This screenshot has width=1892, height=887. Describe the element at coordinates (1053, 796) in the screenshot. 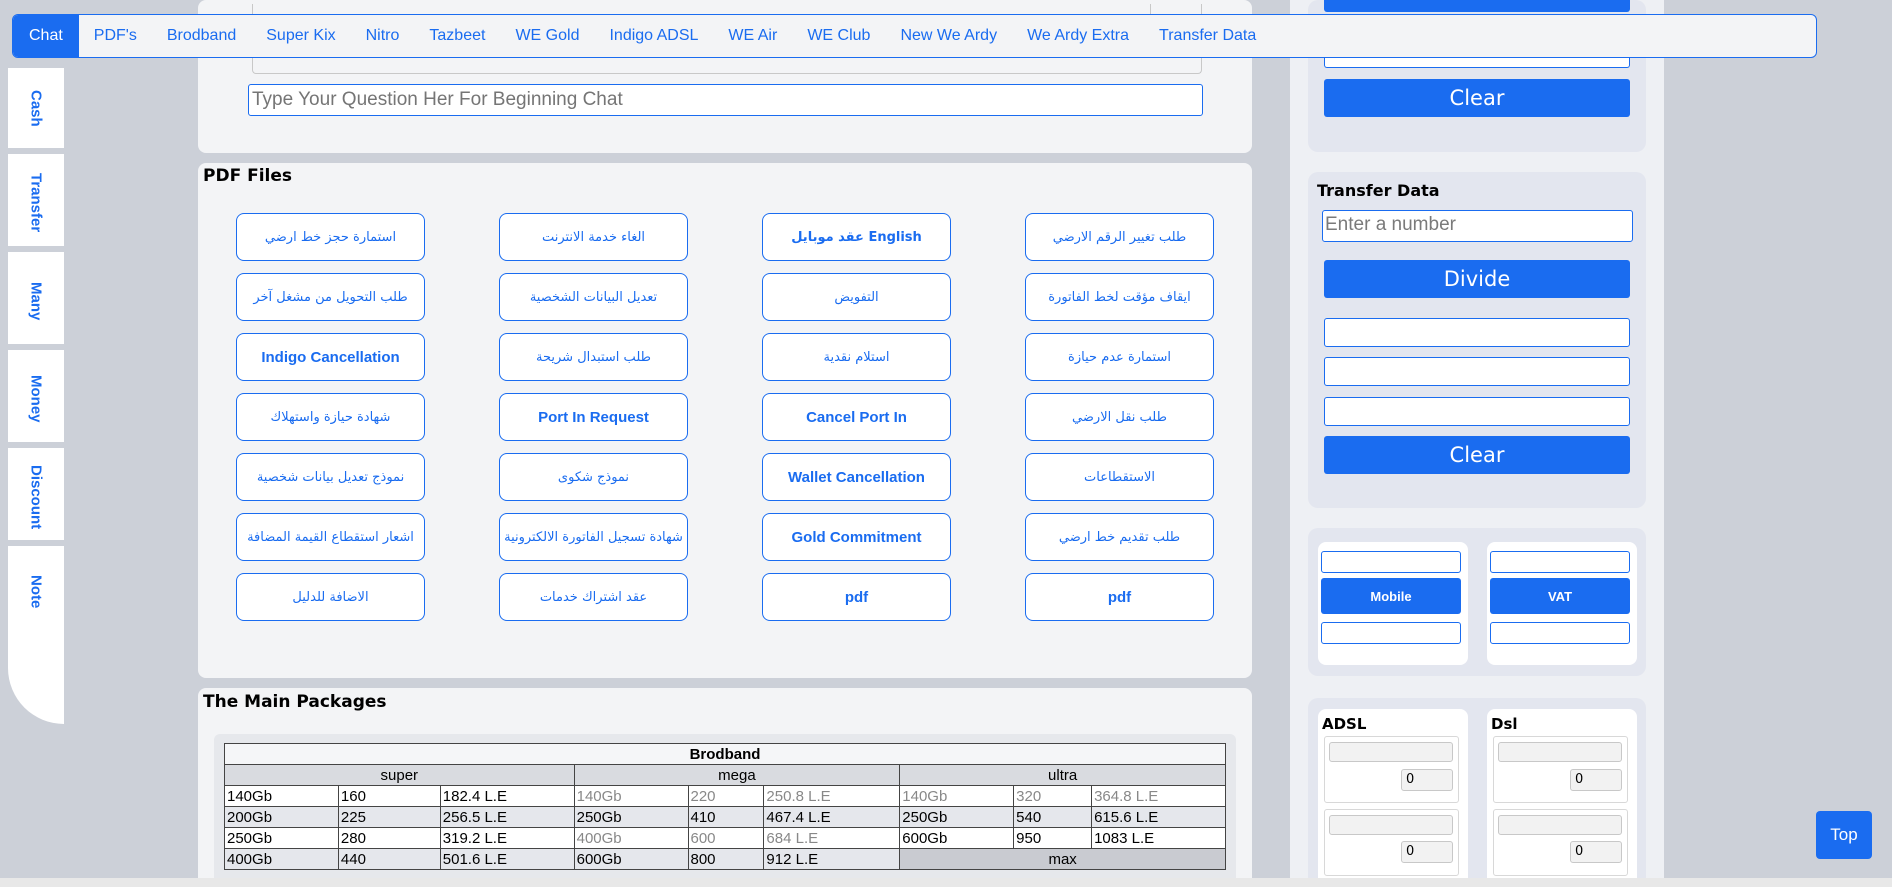

I see `table-cell: 320` at that location.